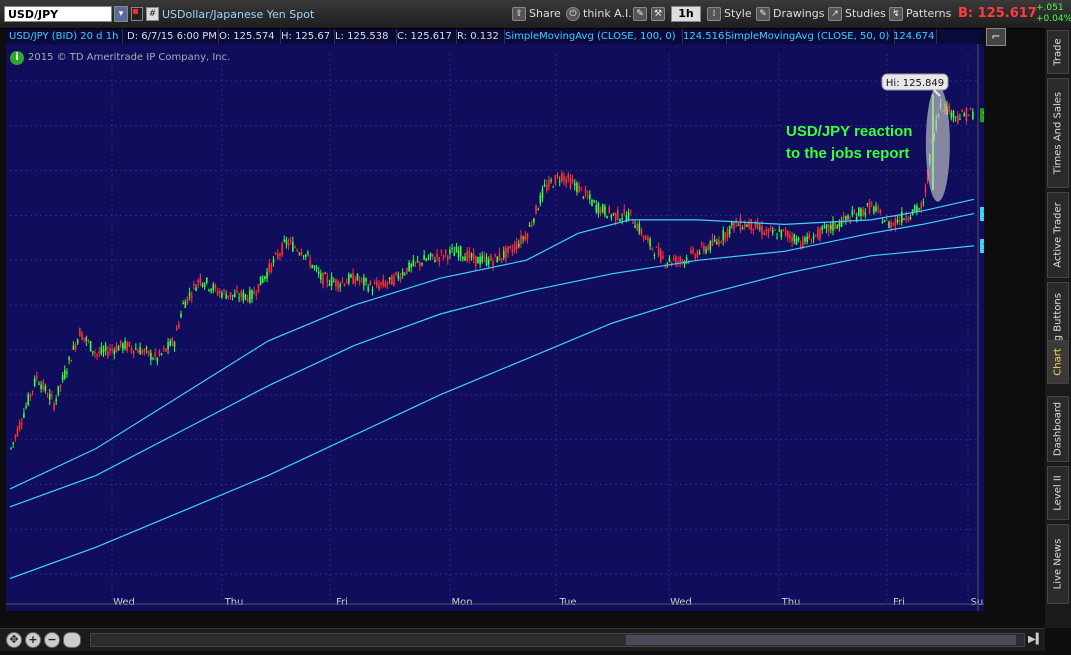 The width and height of the screenshot is (1071, 655). Describe the element at coordinates (913, 36) in the screenshot. I see `header-sma50-value: 124.674` at that location.